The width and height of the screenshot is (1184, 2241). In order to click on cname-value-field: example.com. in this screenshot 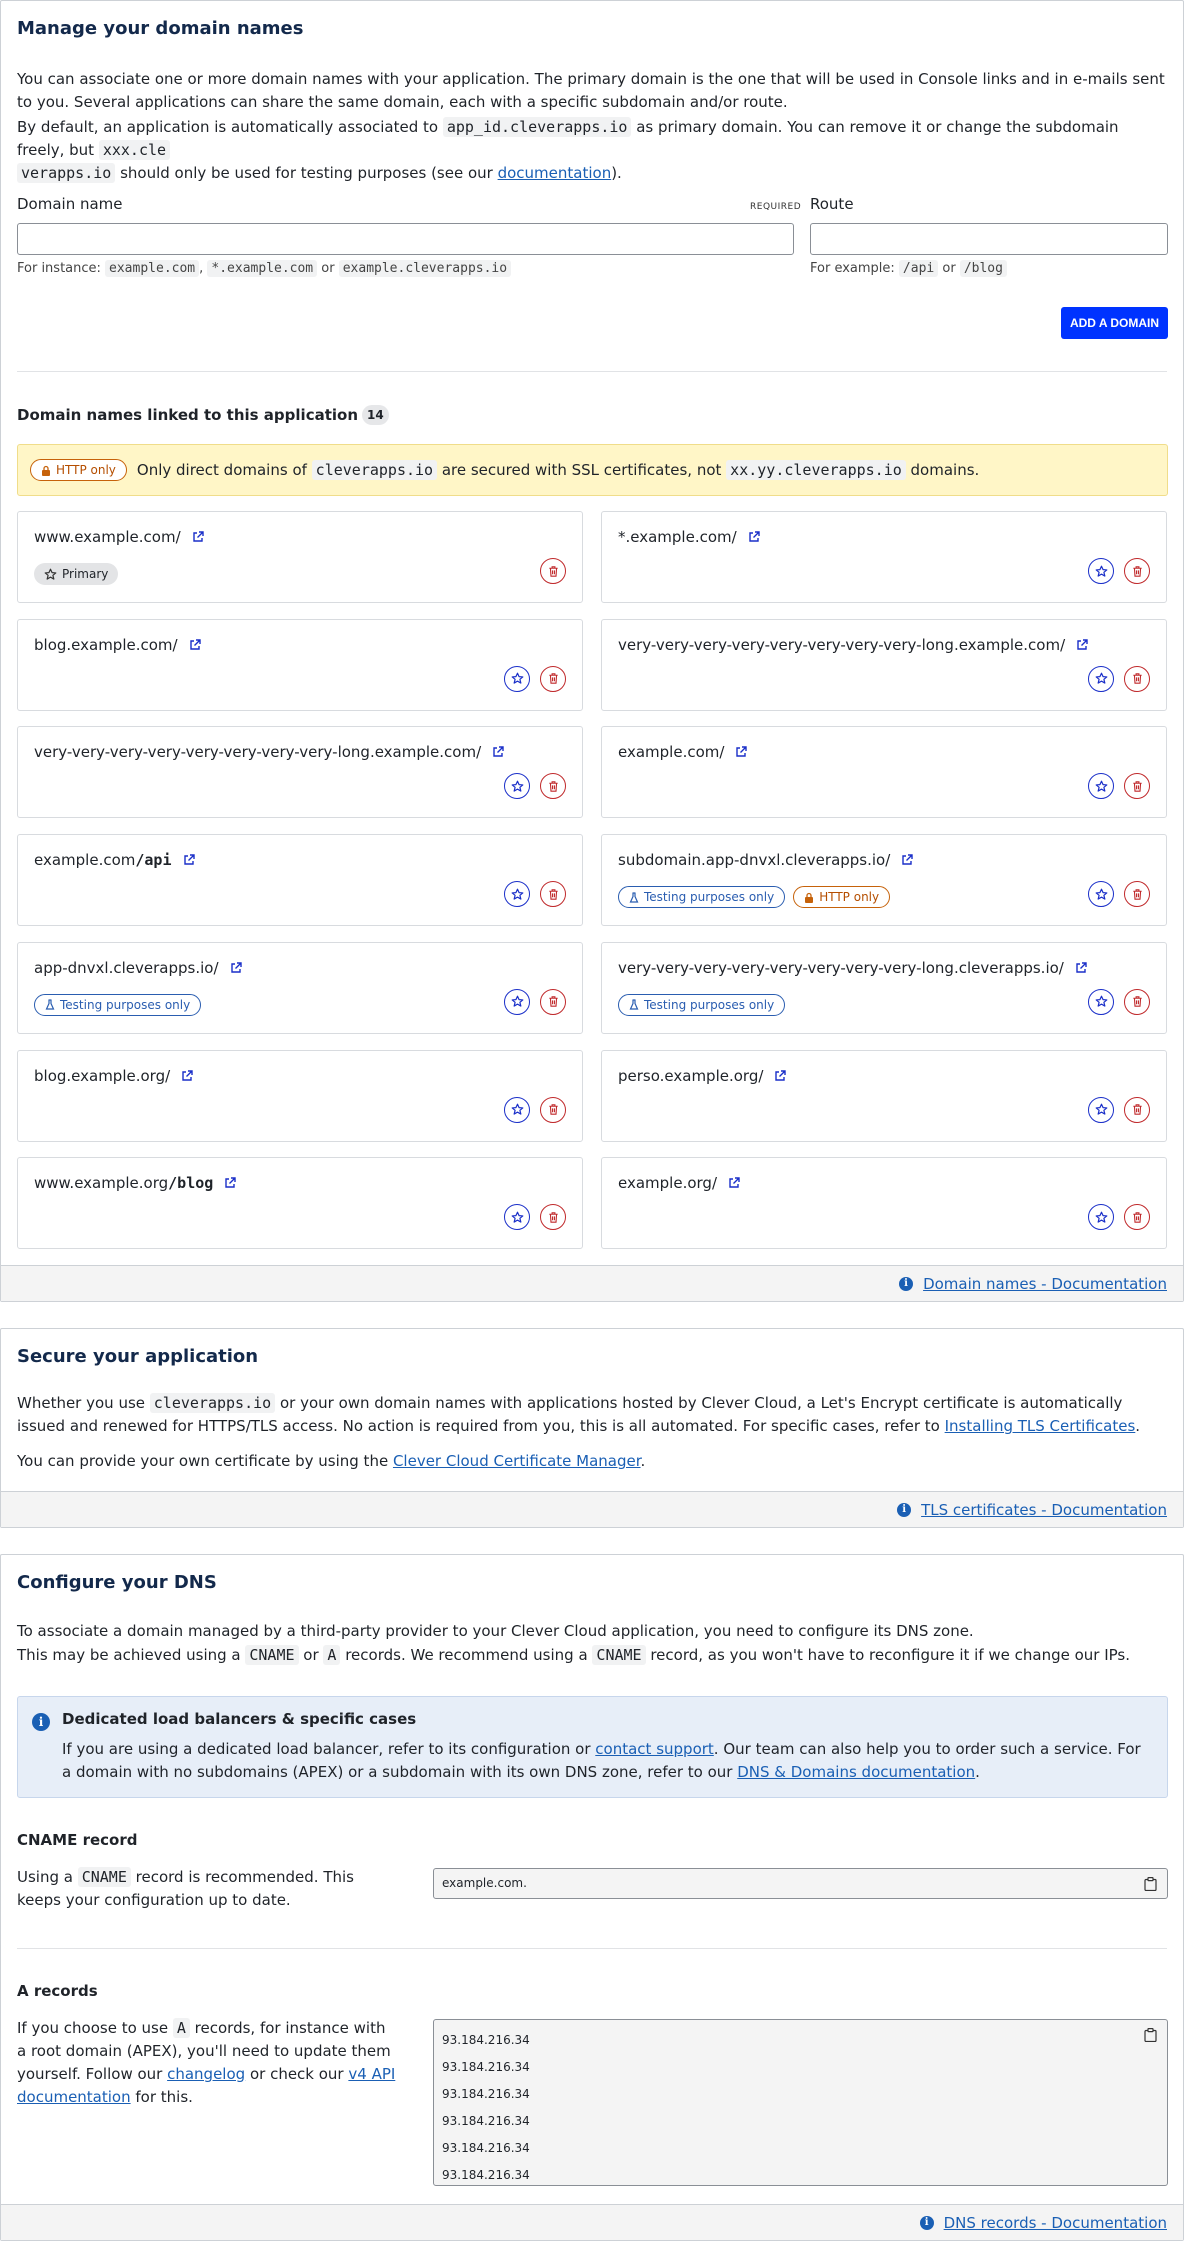, I will do `click(800, 1883)`.